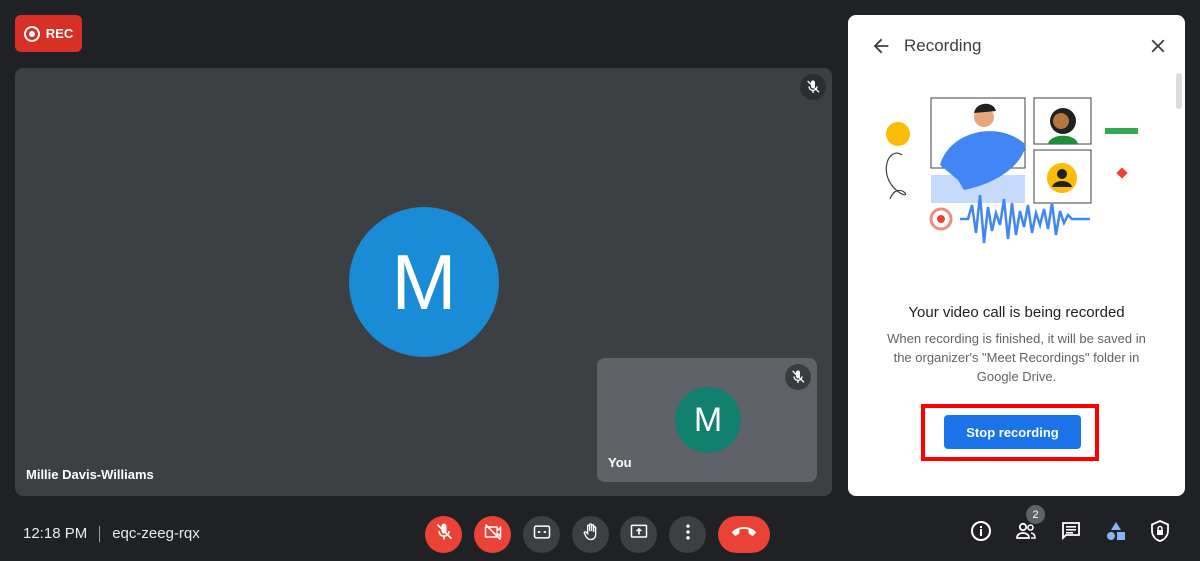 The width and height of the screenshot is (1200, 561). I want to click on chat-button, so click(1071, 533).